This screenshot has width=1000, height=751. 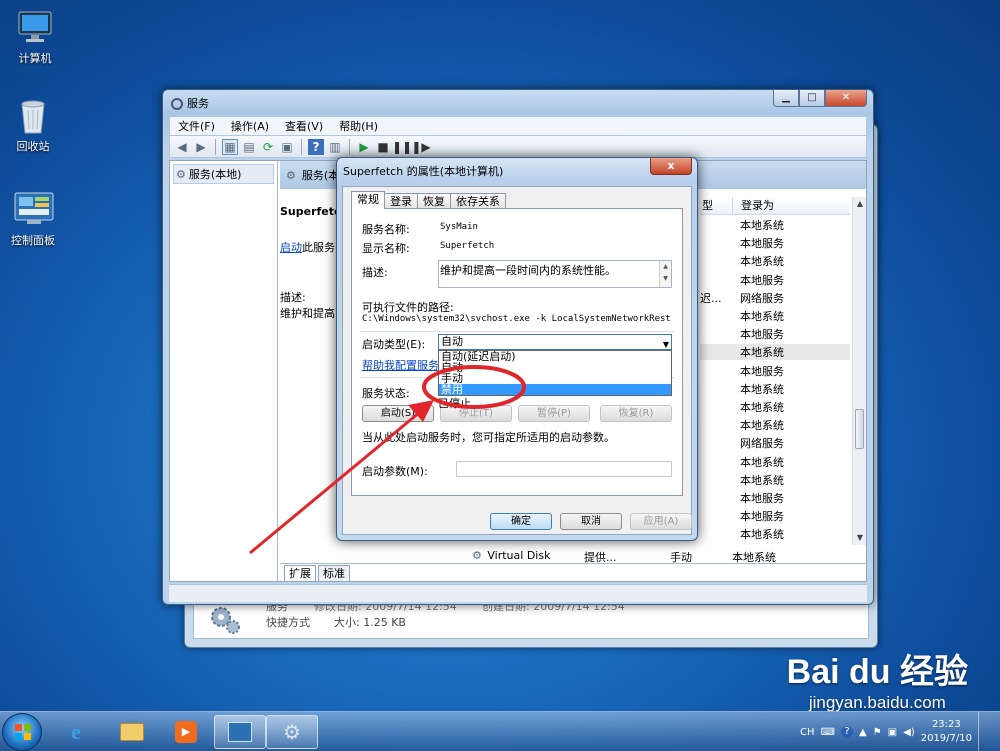 What do you see at coordinates (555, 367) in the screenshot?
I see `option-auto: 自动` at bounding box center [555, 367].